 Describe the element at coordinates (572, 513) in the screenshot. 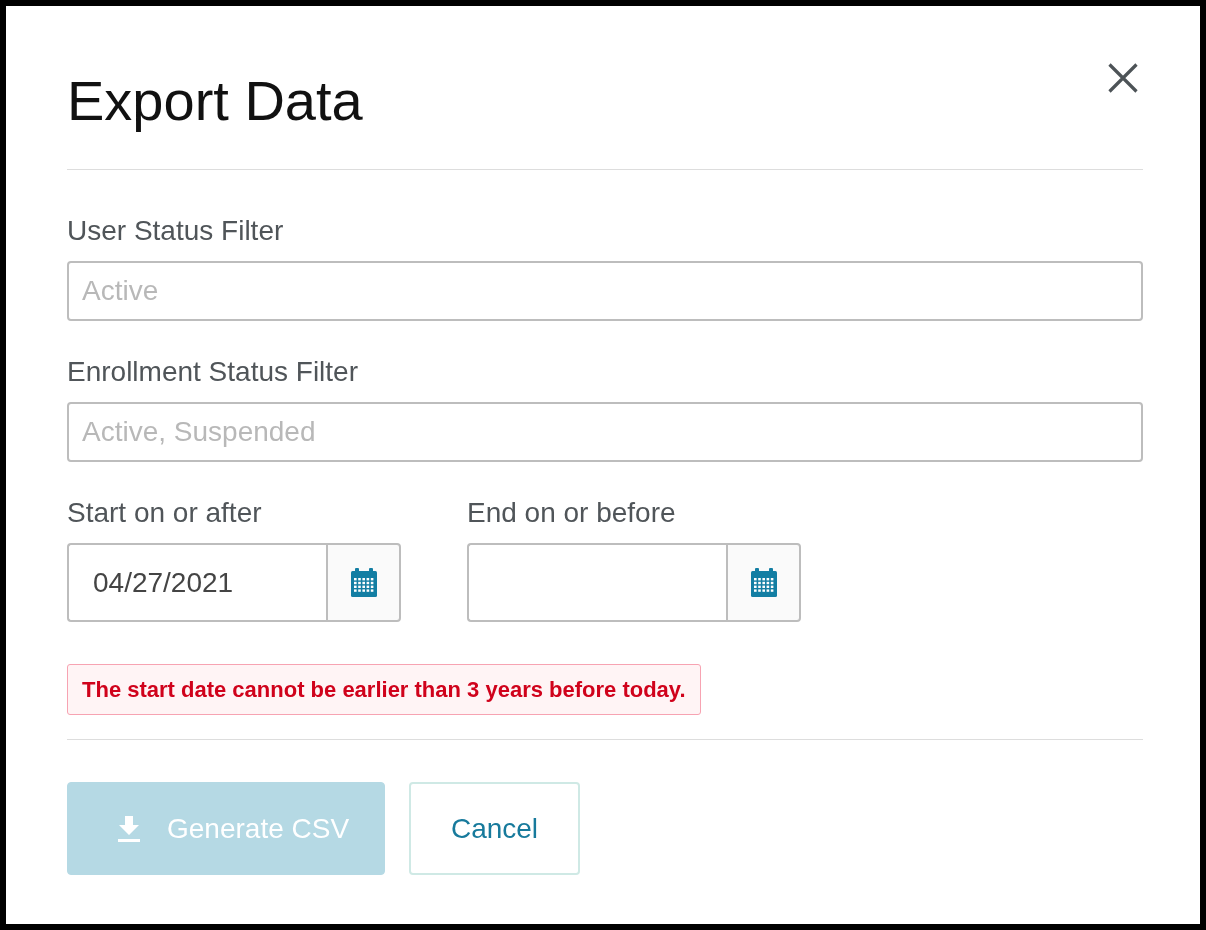

I see `field-label: End on or before` at that location.